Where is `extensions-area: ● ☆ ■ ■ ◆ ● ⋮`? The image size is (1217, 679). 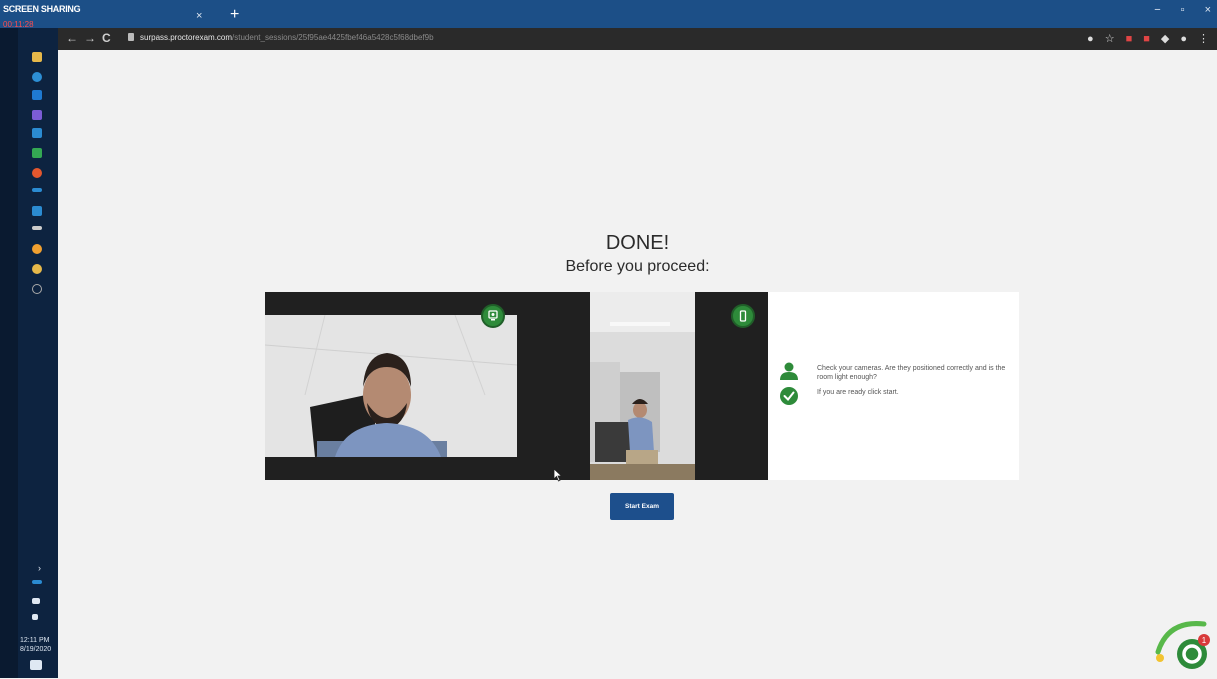 extensions-area: ● ☆ ■ ■ ◆ ● ⋮ is located at coordinates (1148, 39).